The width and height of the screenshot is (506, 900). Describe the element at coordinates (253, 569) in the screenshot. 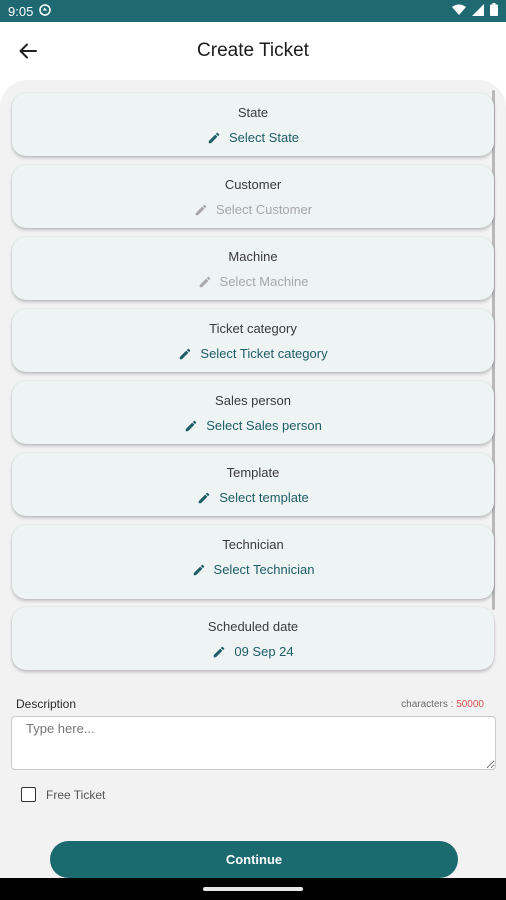

I see `card-value: Select Technician` at that location.